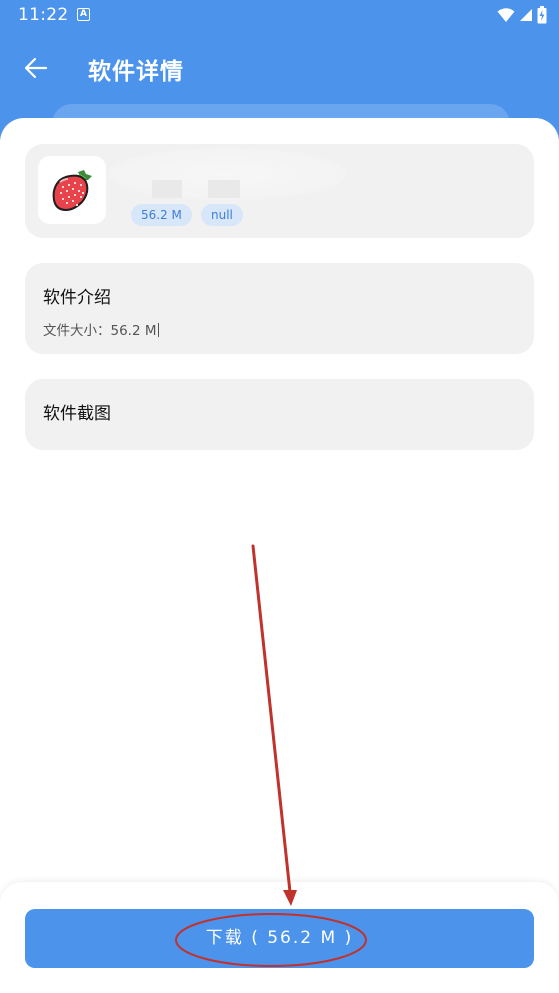 The width and height of the screenshot is (559, 993). Describe the element at coordinates (279, 68) in the screenshot. I see `title-bar: 软件详情` at that location.